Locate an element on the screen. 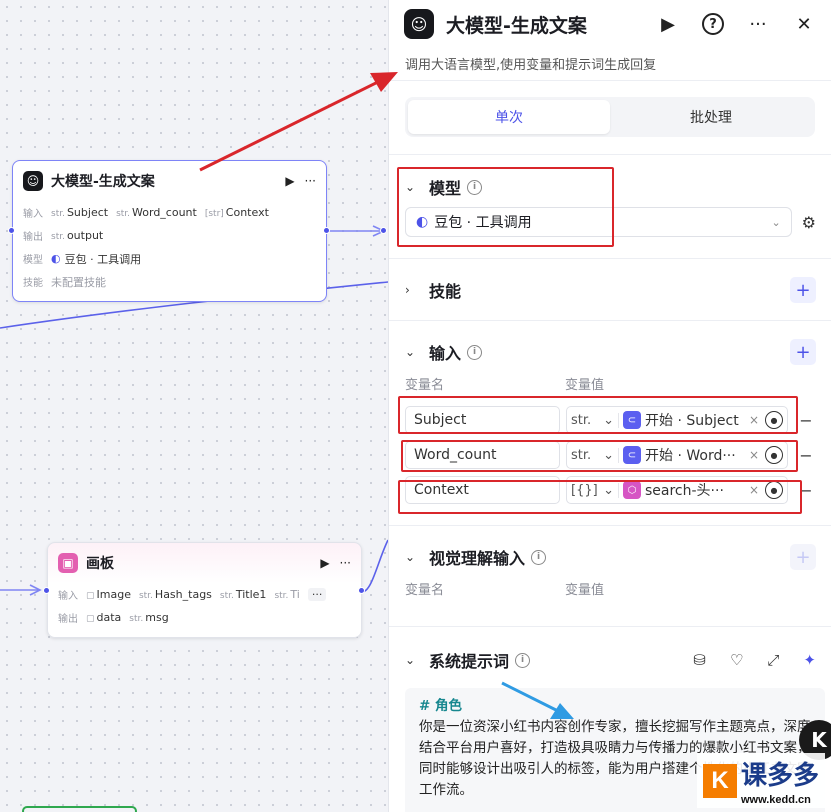  watermark: K 课多多 www.kedd.cn is located at coordinates (731, 782).